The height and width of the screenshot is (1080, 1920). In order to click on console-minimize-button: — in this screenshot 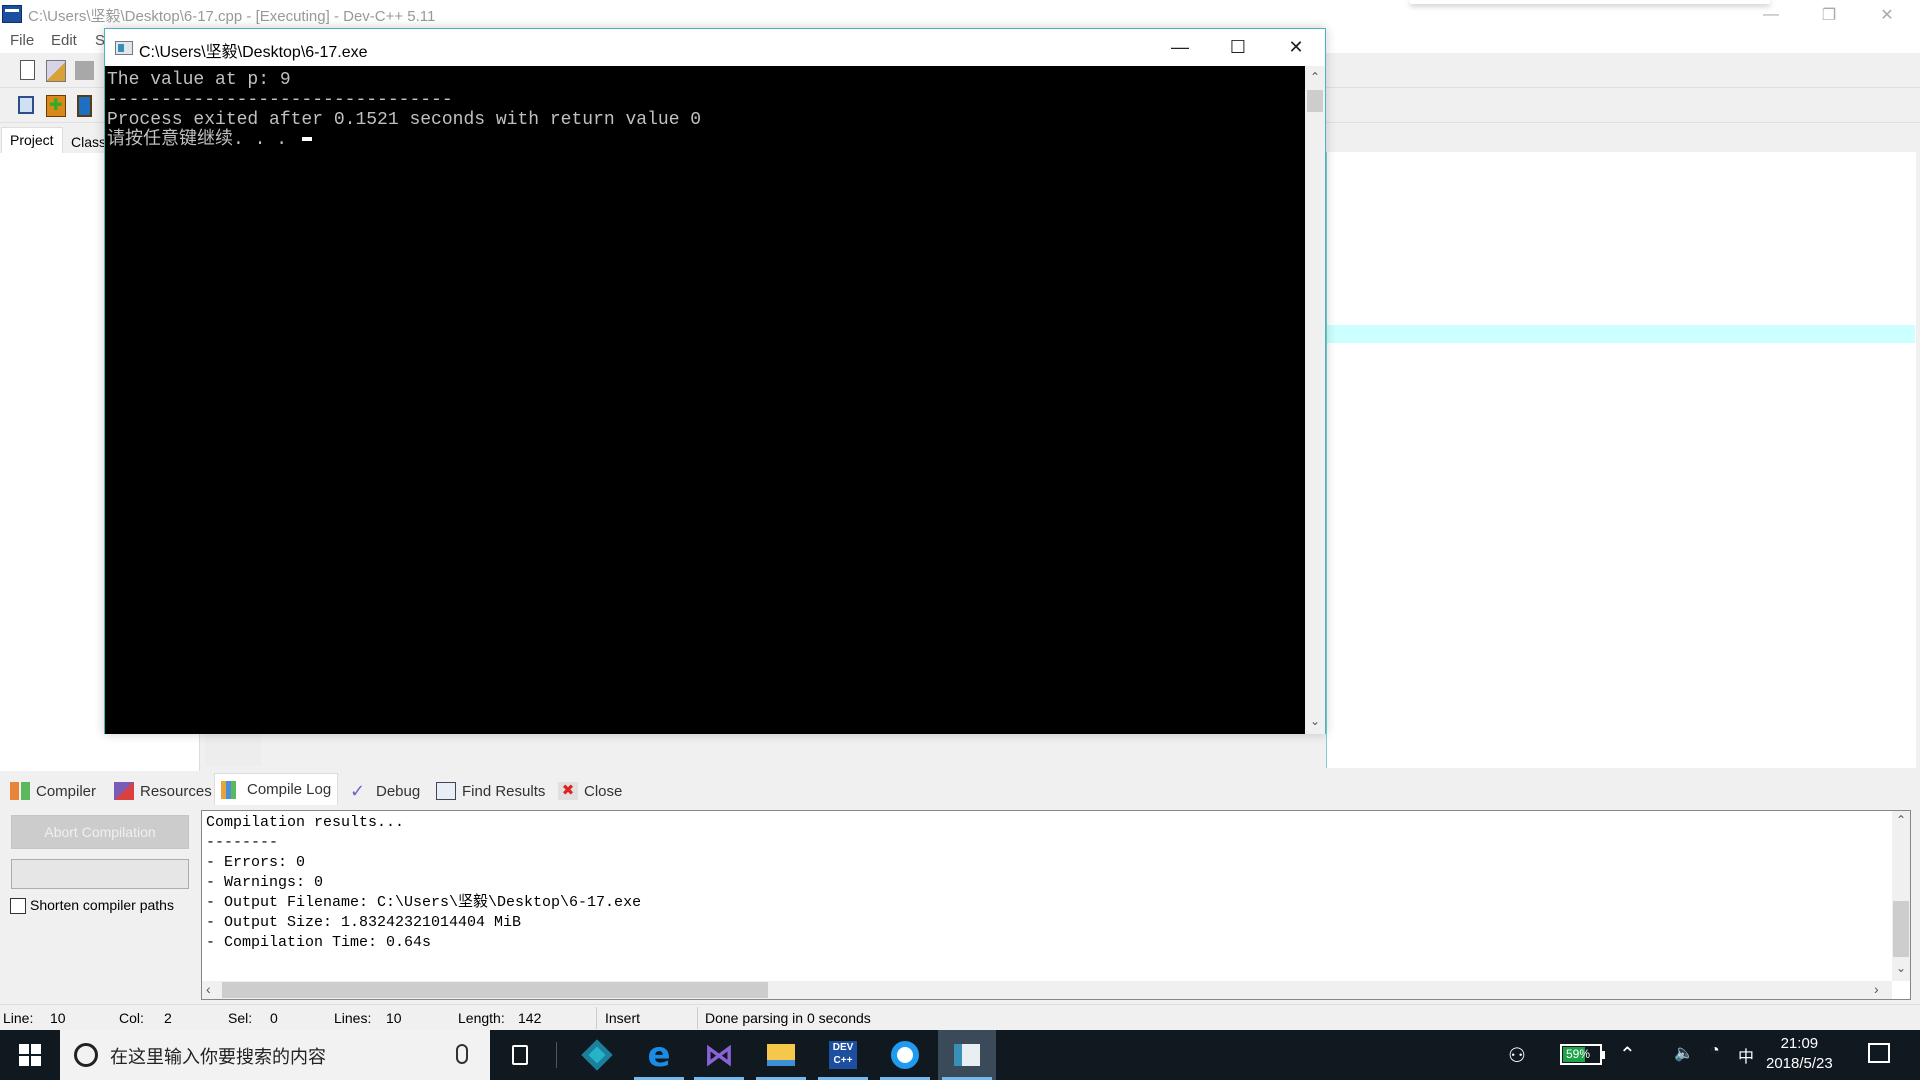, I will do `click(1180, 47)`.